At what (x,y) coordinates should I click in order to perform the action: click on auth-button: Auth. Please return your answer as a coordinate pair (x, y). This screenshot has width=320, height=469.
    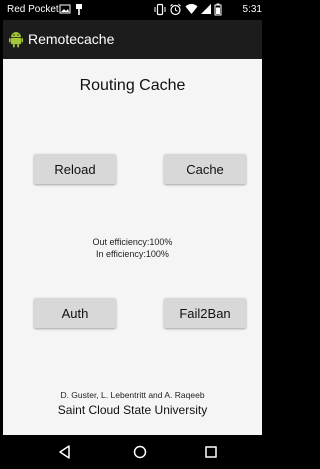
    Looking at the image, I should click on (75, 313).